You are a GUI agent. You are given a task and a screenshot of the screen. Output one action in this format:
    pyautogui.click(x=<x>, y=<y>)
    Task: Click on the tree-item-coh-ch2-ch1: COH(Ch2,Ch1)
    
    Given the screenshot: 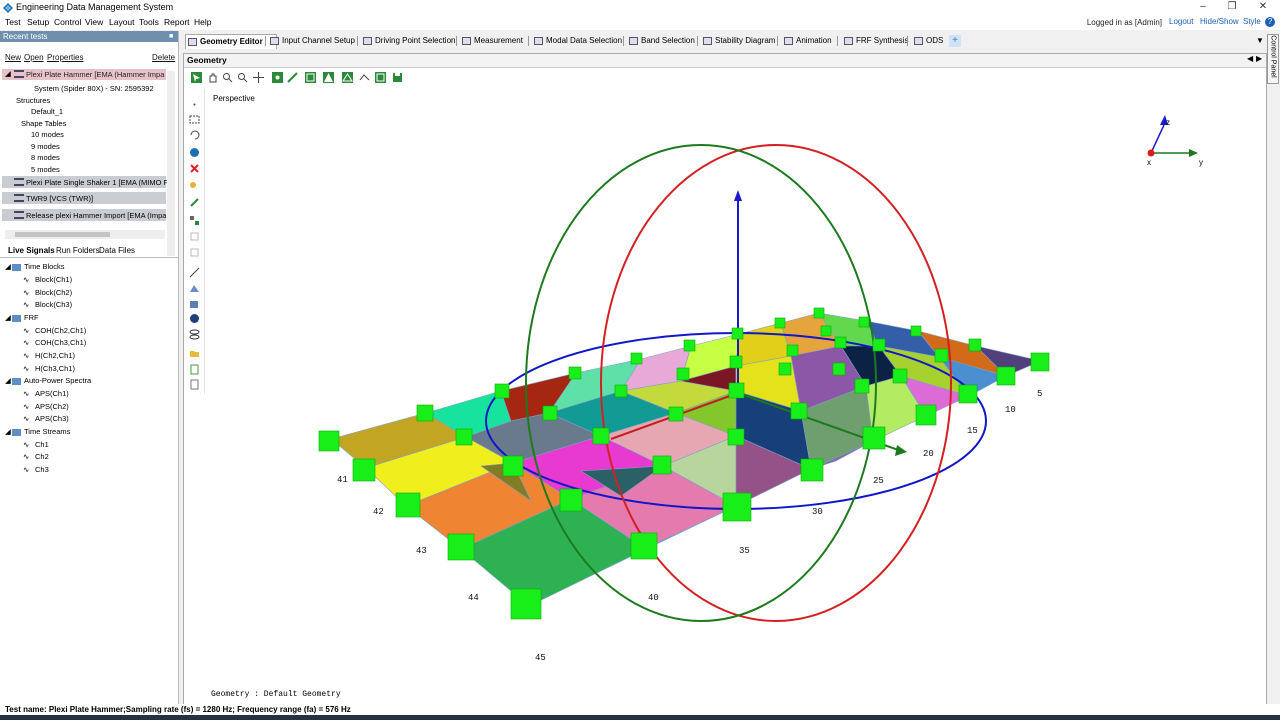 What is the action you would take?
    pyautogui.click(x=60, y=330)
    